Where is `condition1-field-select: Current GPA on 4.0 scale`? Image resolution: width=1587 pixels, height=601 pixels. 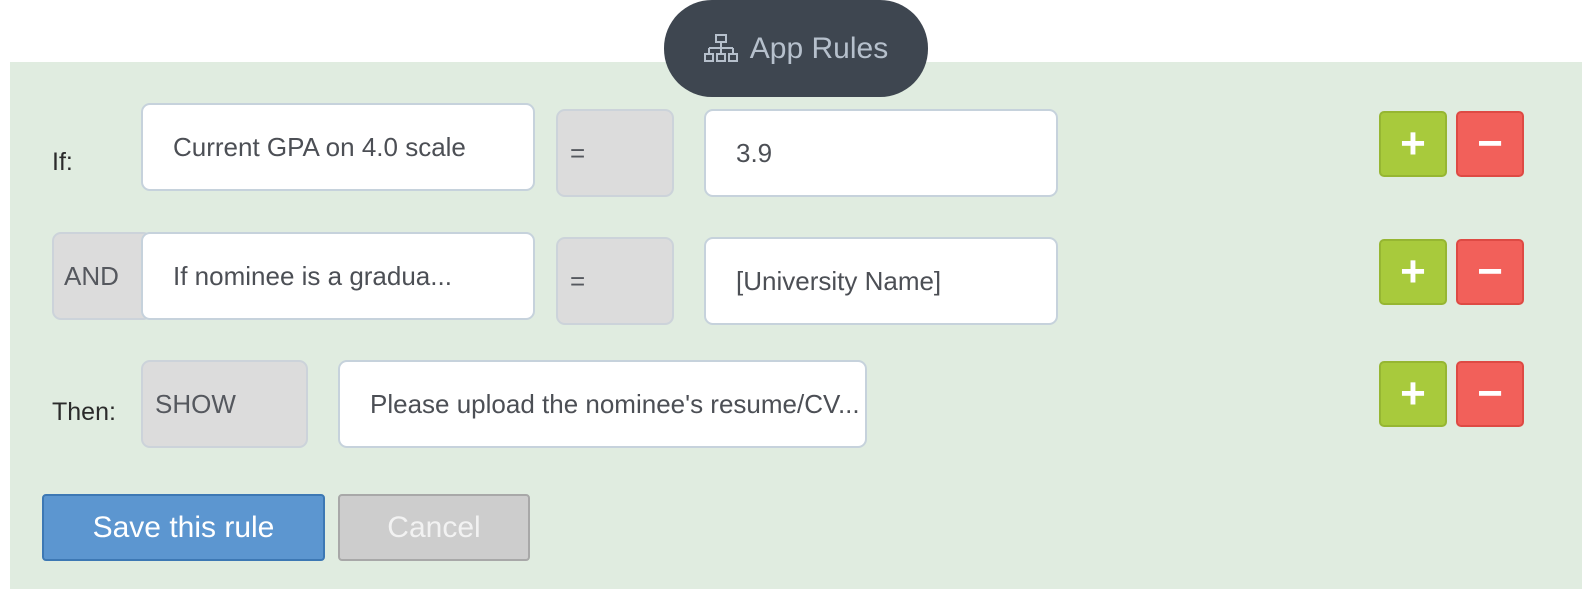
condition1-field-select: Current GPA on 4.0 scale is located at coordinates (338, 147).